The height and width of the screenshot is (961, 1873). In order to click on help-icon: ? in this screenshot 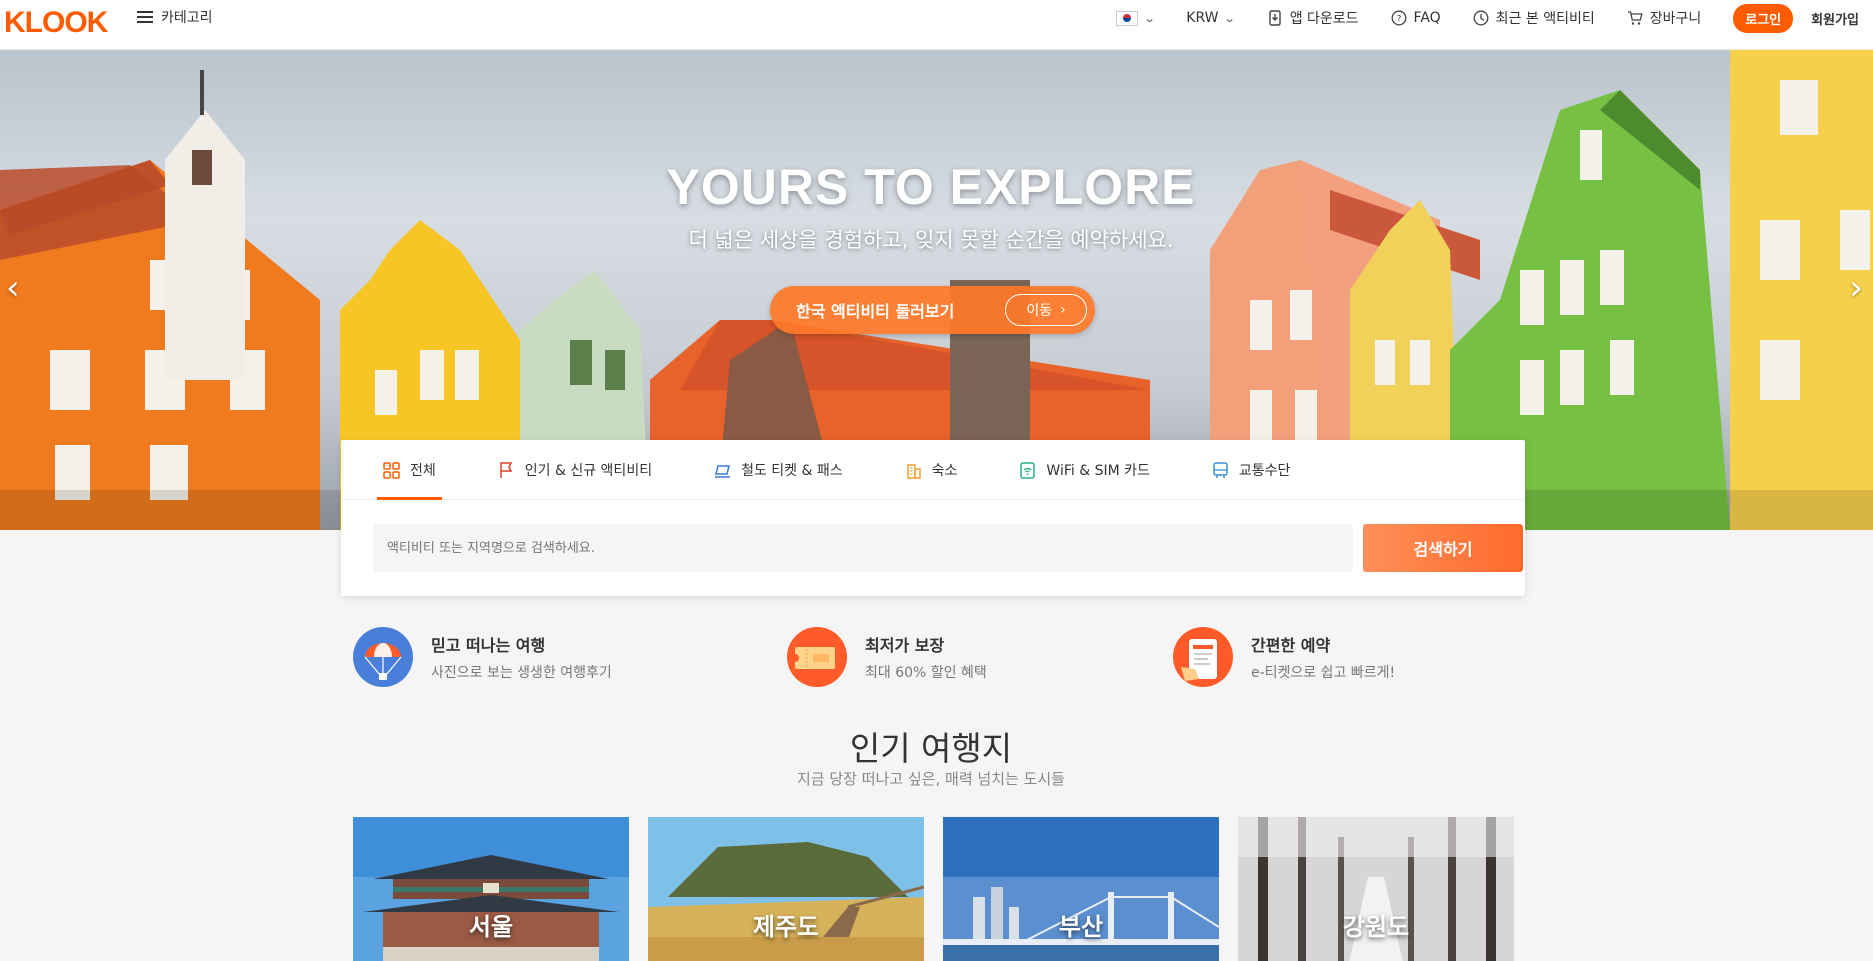, I will do `click(1398, 18)`.